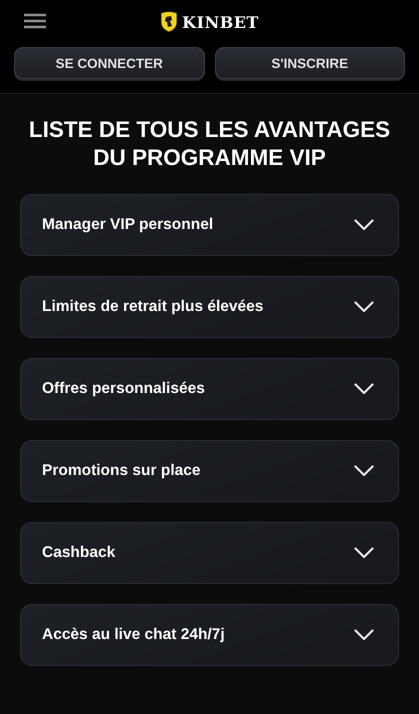 The width and height of the screenshot is (419, 714). Describe the element at coordinates (35, 21) in the screenshot. I see `menu-icon` at that location.